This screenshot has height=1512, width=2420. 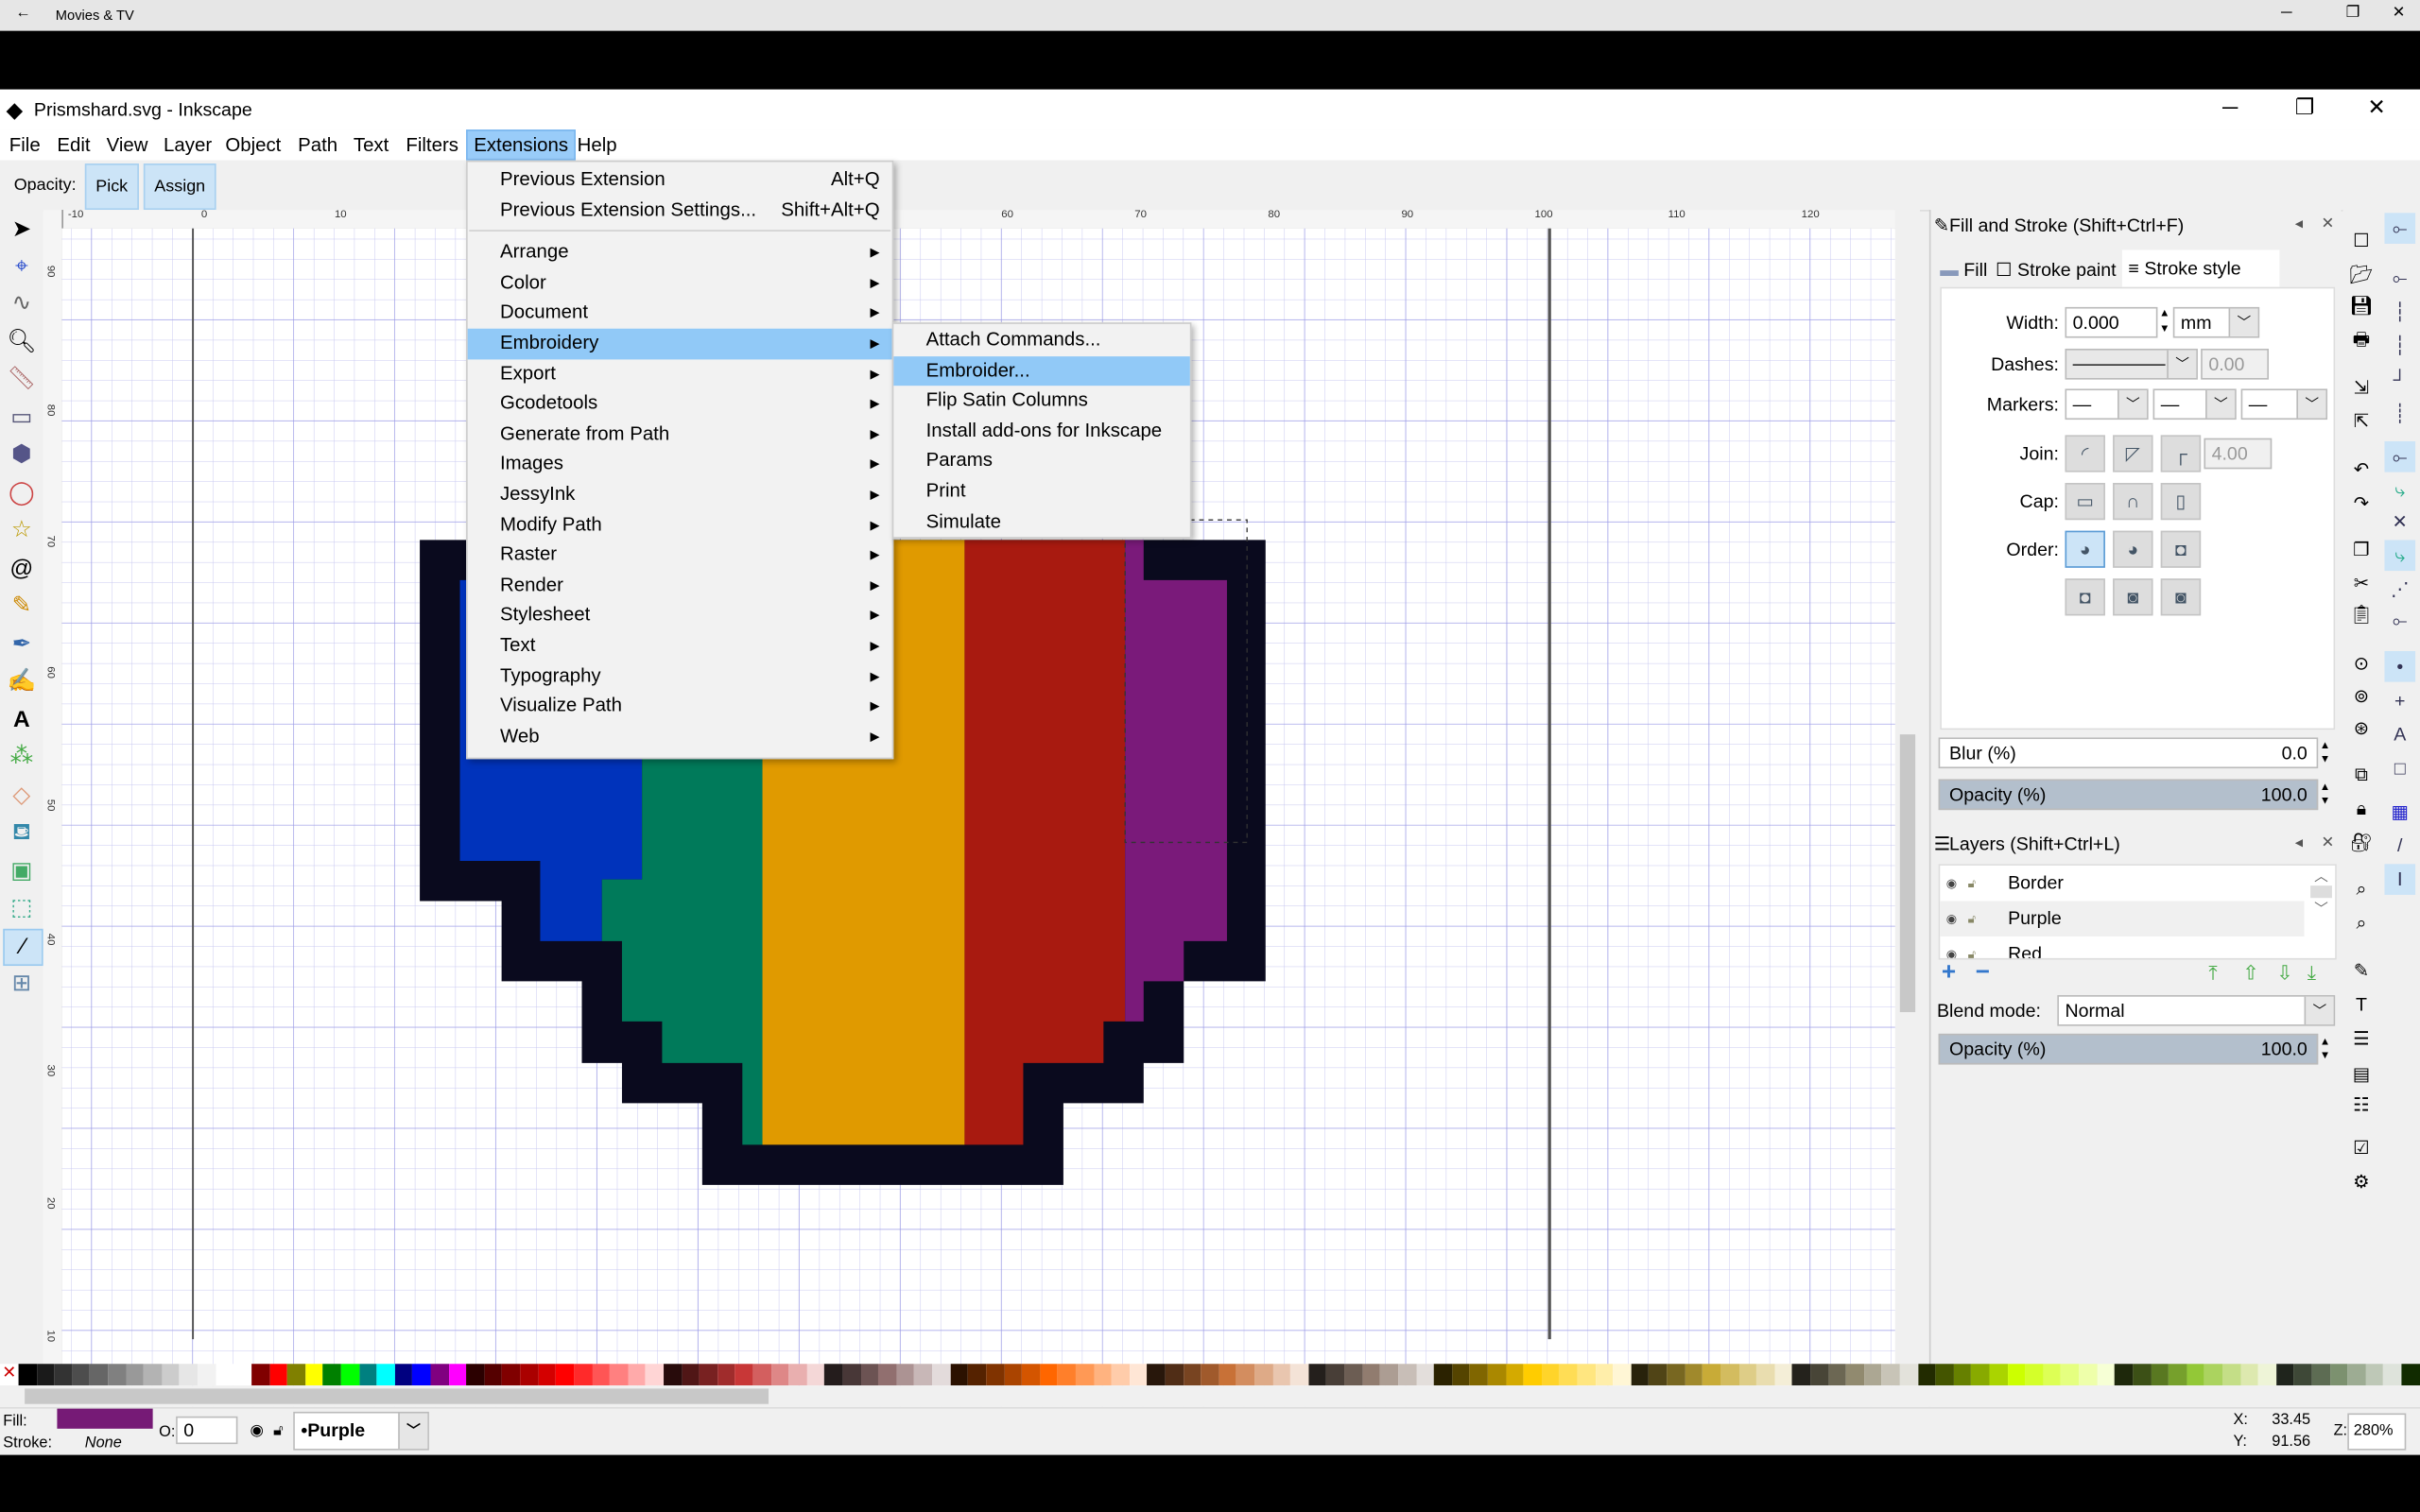 What do you see at coordinates (2353, 13) in the screenshot?
I see `restore-icon: ❐` at bounding box center [2353, 13].